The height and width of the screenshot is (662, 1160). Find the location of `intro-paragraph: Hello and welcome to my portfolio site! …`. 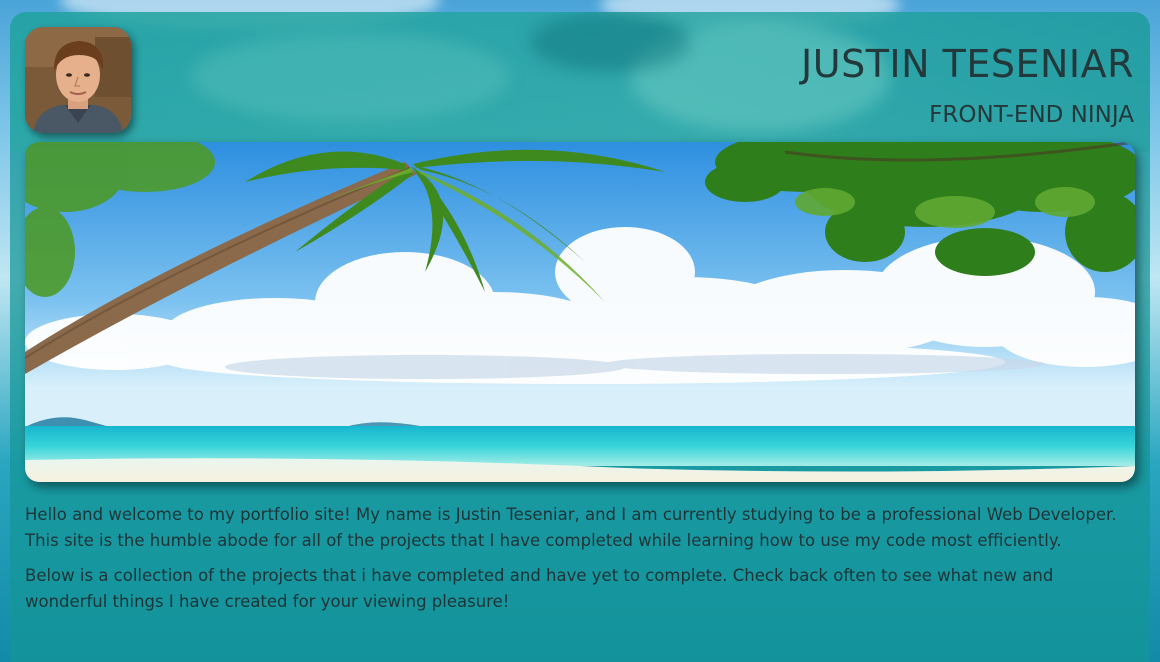

intro-paragraph: Hello and welcome to my portfolio site! … is located at coordinates (571, 527).